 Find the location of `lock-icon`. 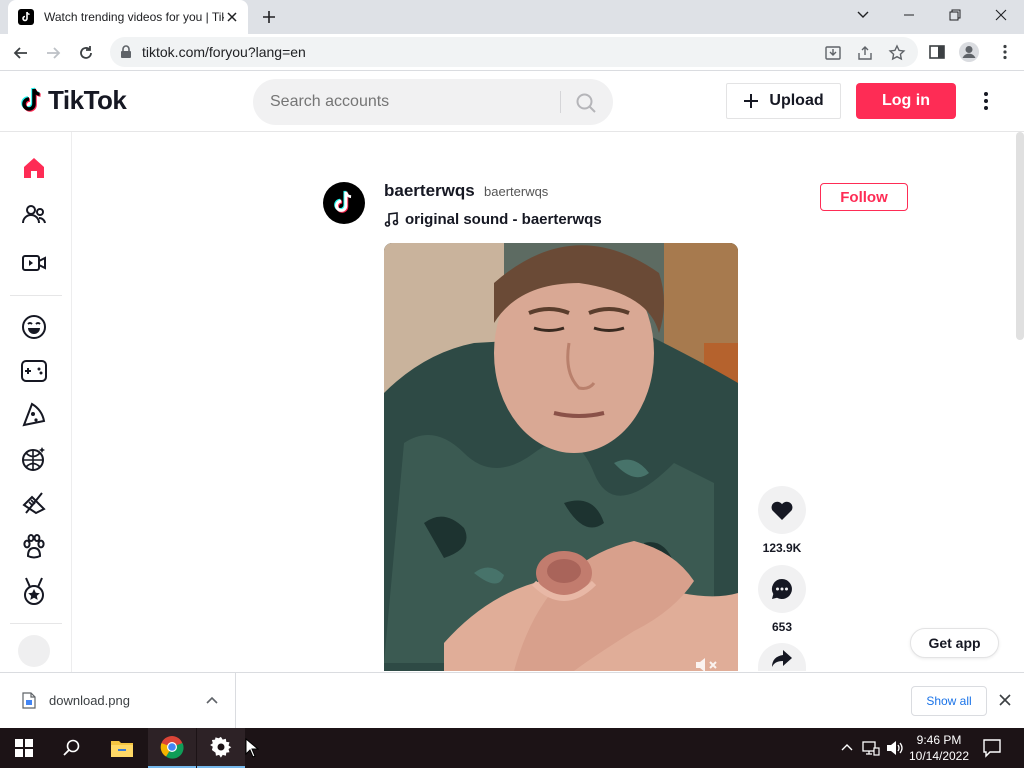

lock-icon is located at coordinates (126, 52).